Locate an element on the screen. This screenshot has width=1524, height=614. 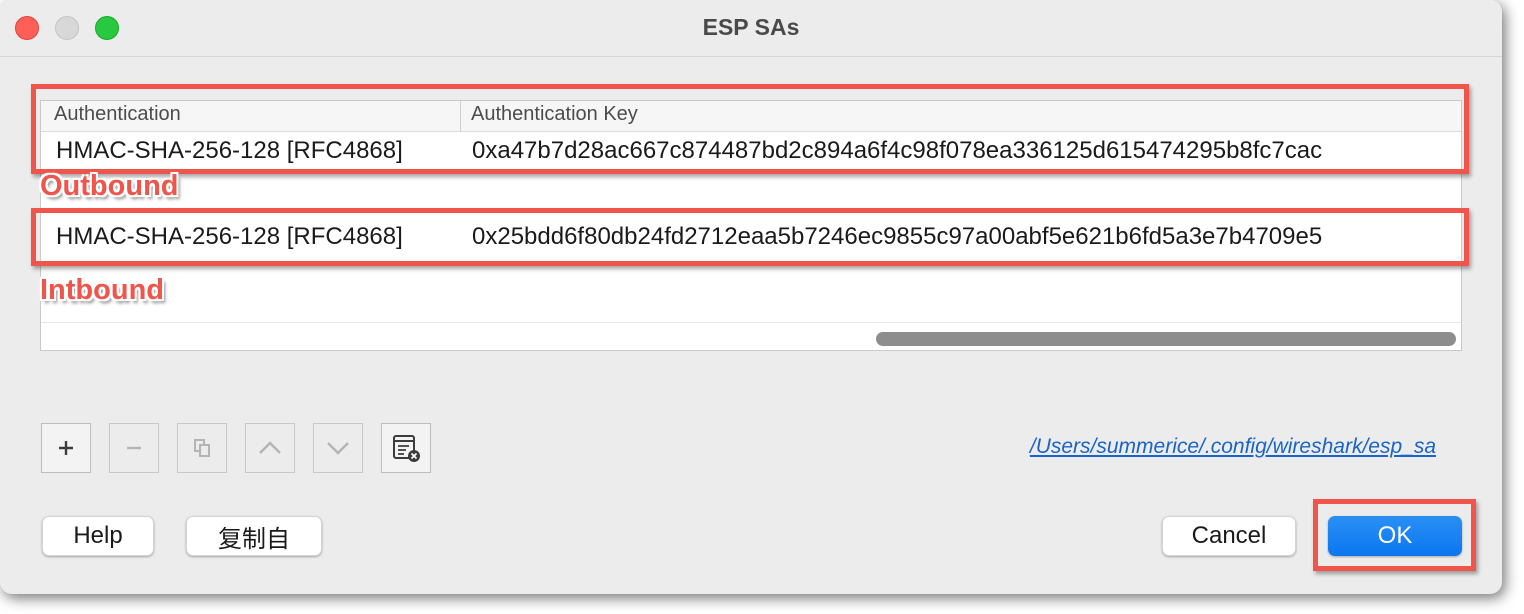
plus-icon is located at coordinates (66, 448).